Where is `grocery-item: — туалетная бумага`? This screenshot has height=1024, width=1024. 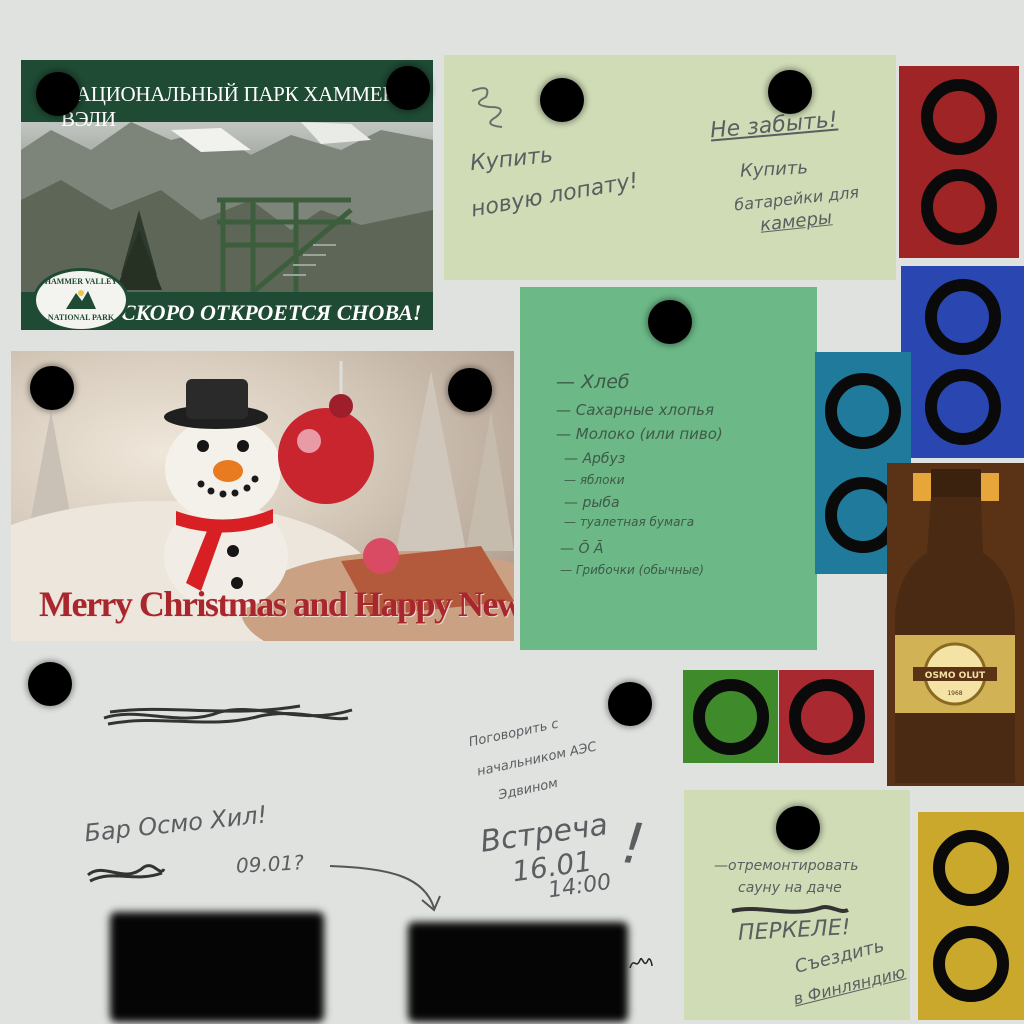 grocery-item: — туалетная бумага is located at coordinates (629, 522).